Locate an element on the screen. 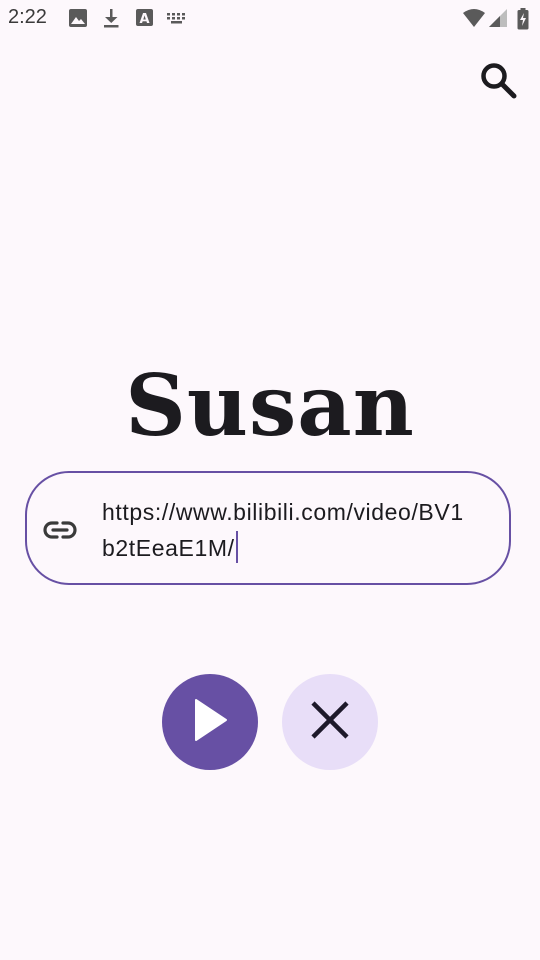 This screenshot has width=540, height=960. close-icon is located at coordinates (330, 722).